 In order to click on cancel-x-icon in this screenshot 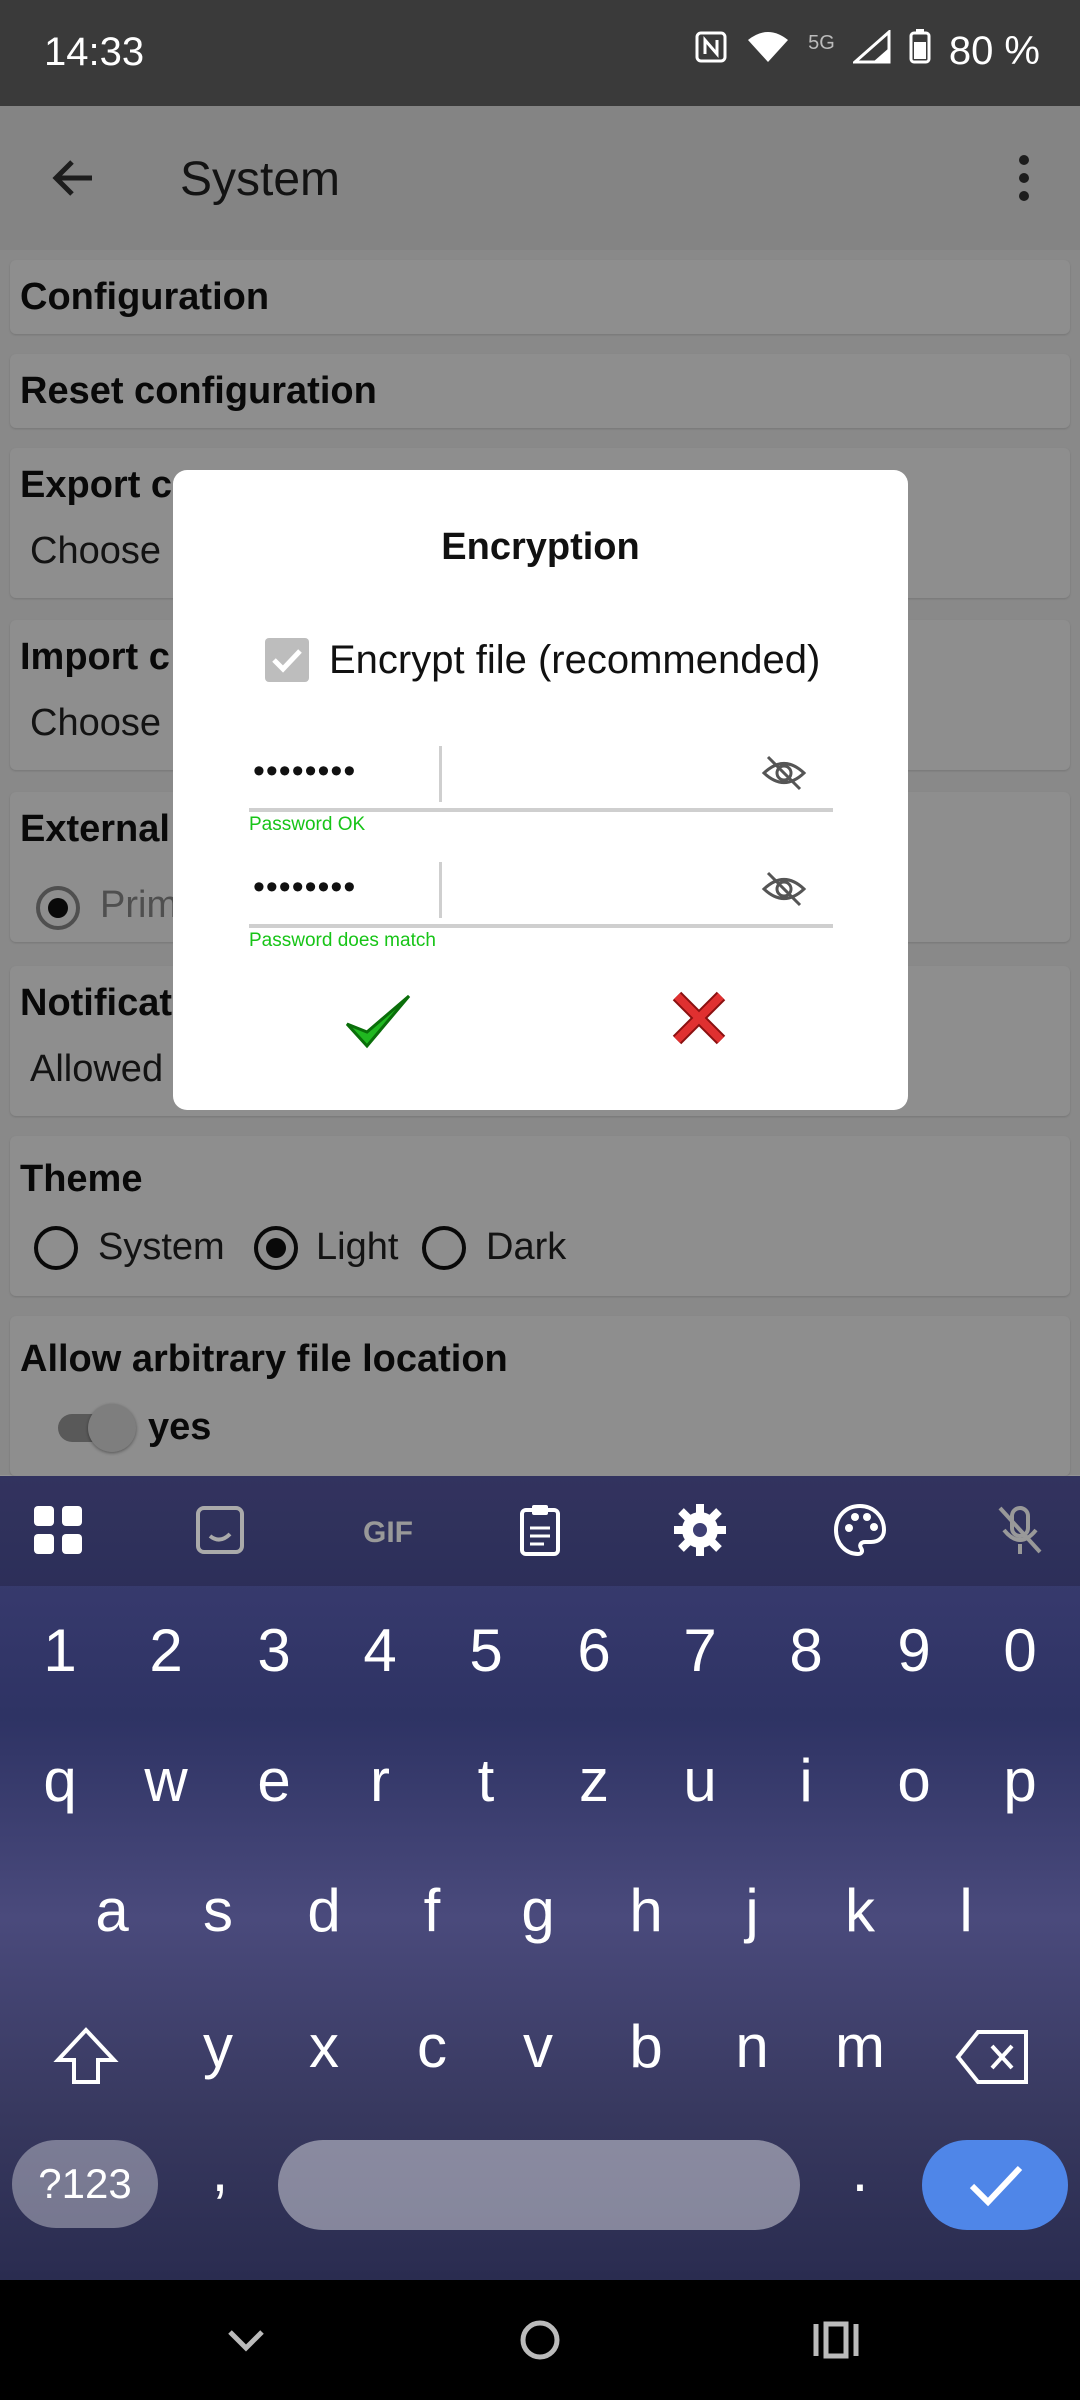, I will do `click(699, 1018)`.